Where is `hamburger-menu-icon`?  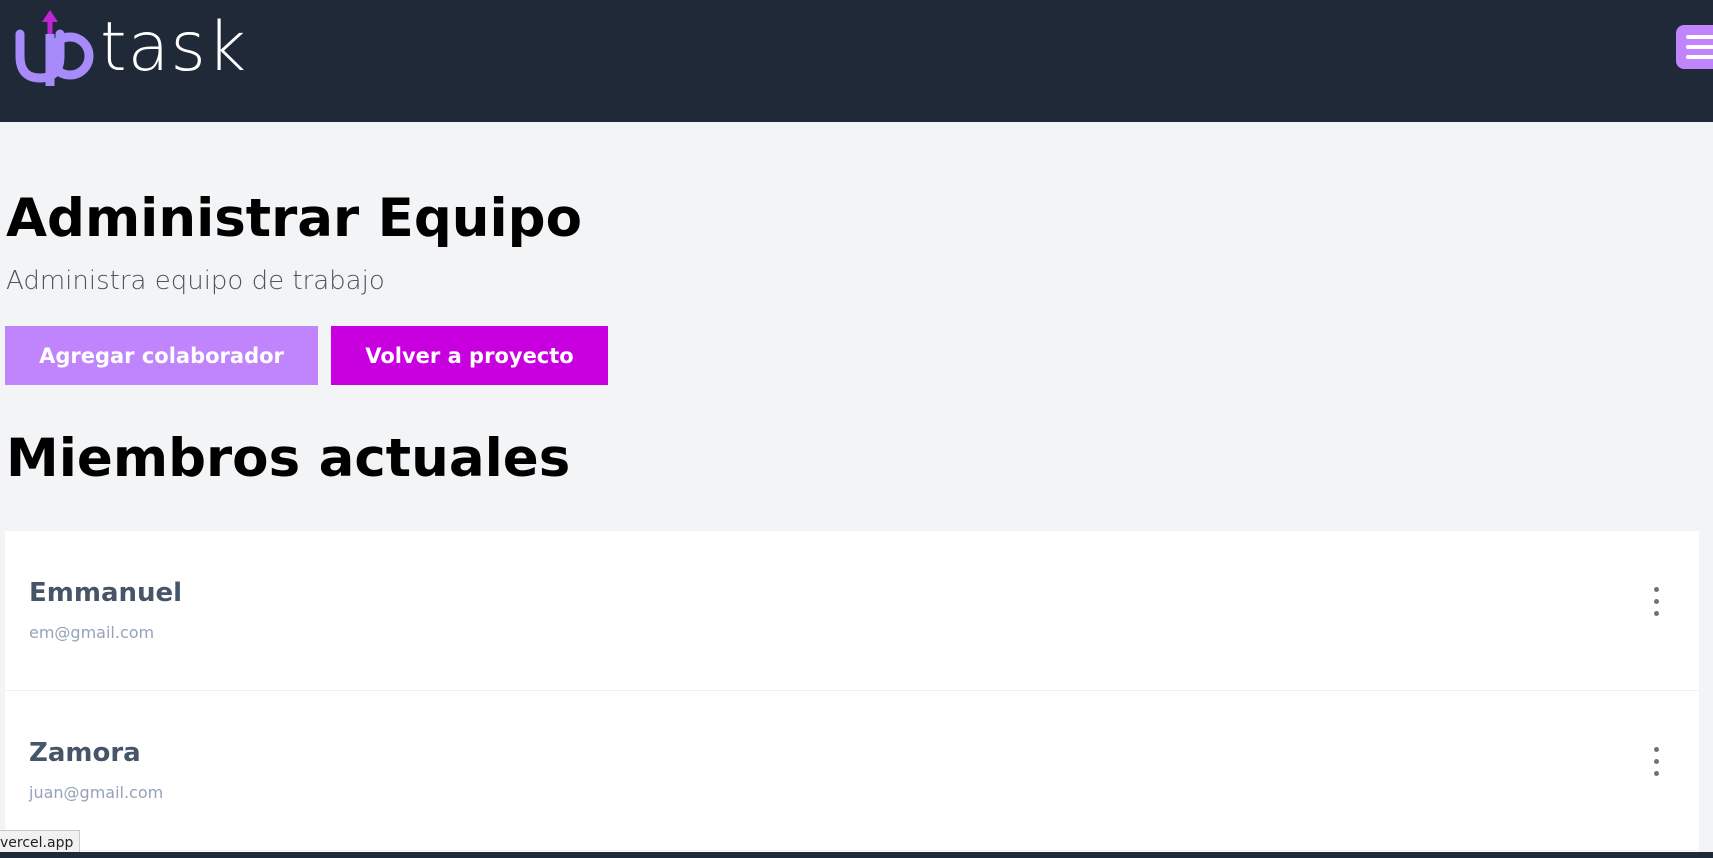 hamburger-menu-icon is located at coordinates (1694, 47).